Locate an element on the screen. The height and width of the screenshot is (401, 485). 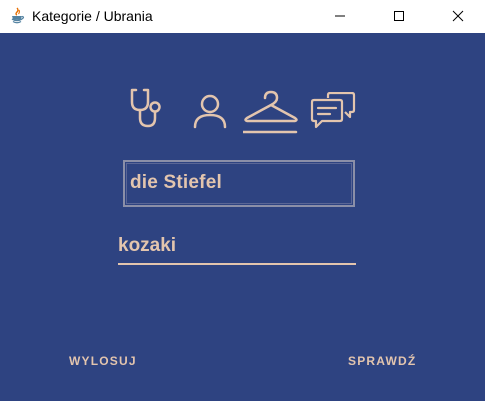
answer-input is located at coordinates (237, 246).